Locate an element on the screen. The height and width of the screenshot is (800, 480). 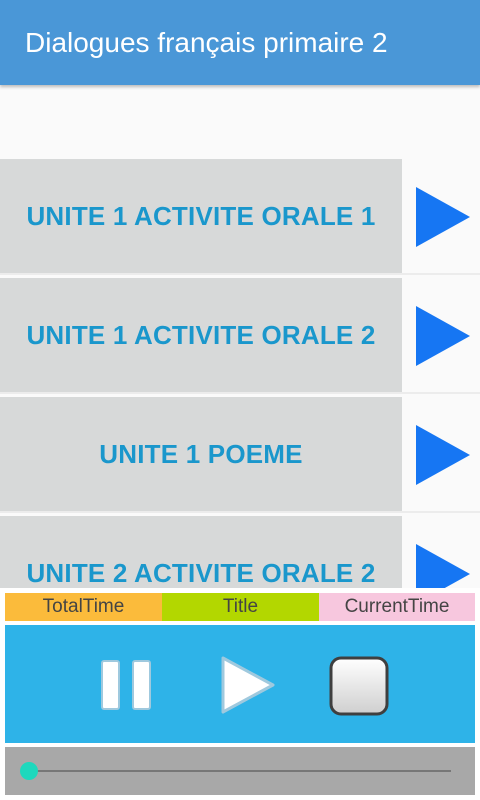
track-row: UNITE 2 ACTIVITE ORALE 2 is located at coordinates (240, 552).